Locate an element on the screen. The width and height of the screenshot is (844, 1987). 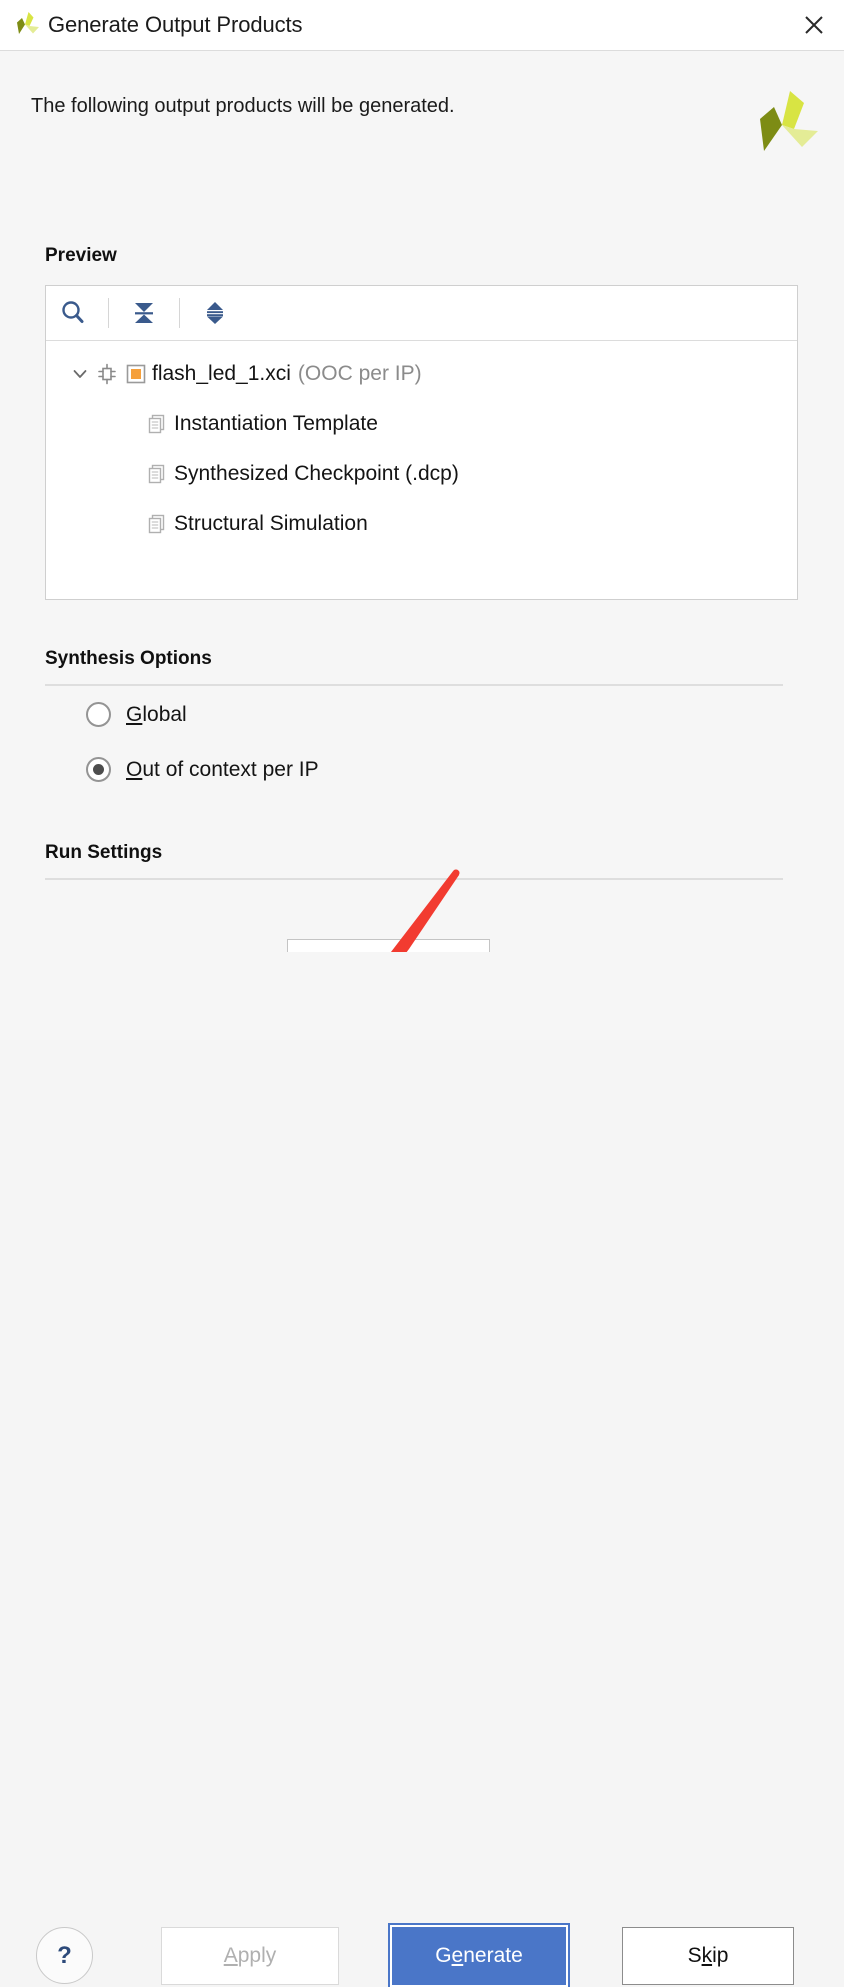
chevron-down-icon is located at coordinates (80, 374).